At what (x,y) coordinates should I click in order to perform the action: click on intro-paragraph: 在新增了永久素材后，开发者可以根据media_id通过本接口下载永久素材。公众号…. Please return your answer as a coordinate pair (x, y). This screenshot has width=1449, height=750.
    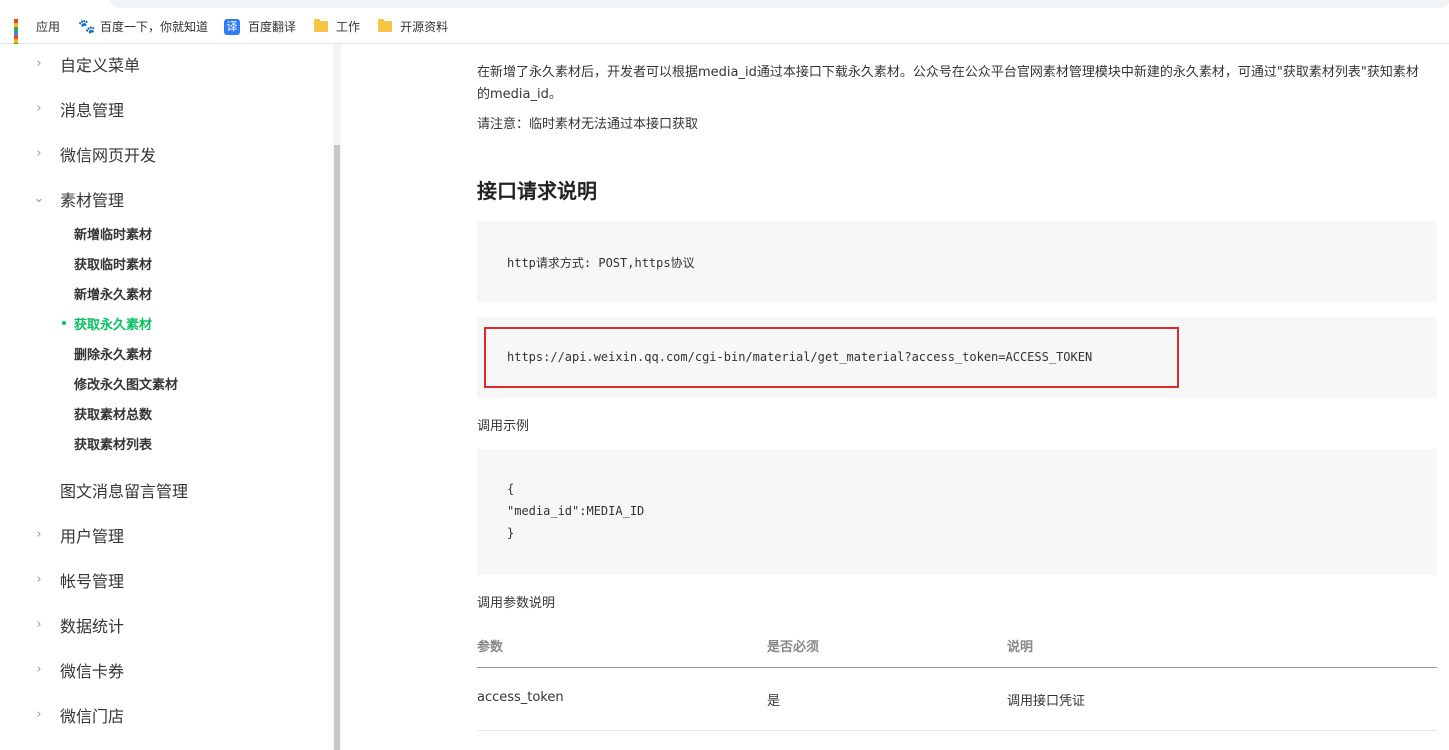
    Looking at the image, I should click on (948, 83).